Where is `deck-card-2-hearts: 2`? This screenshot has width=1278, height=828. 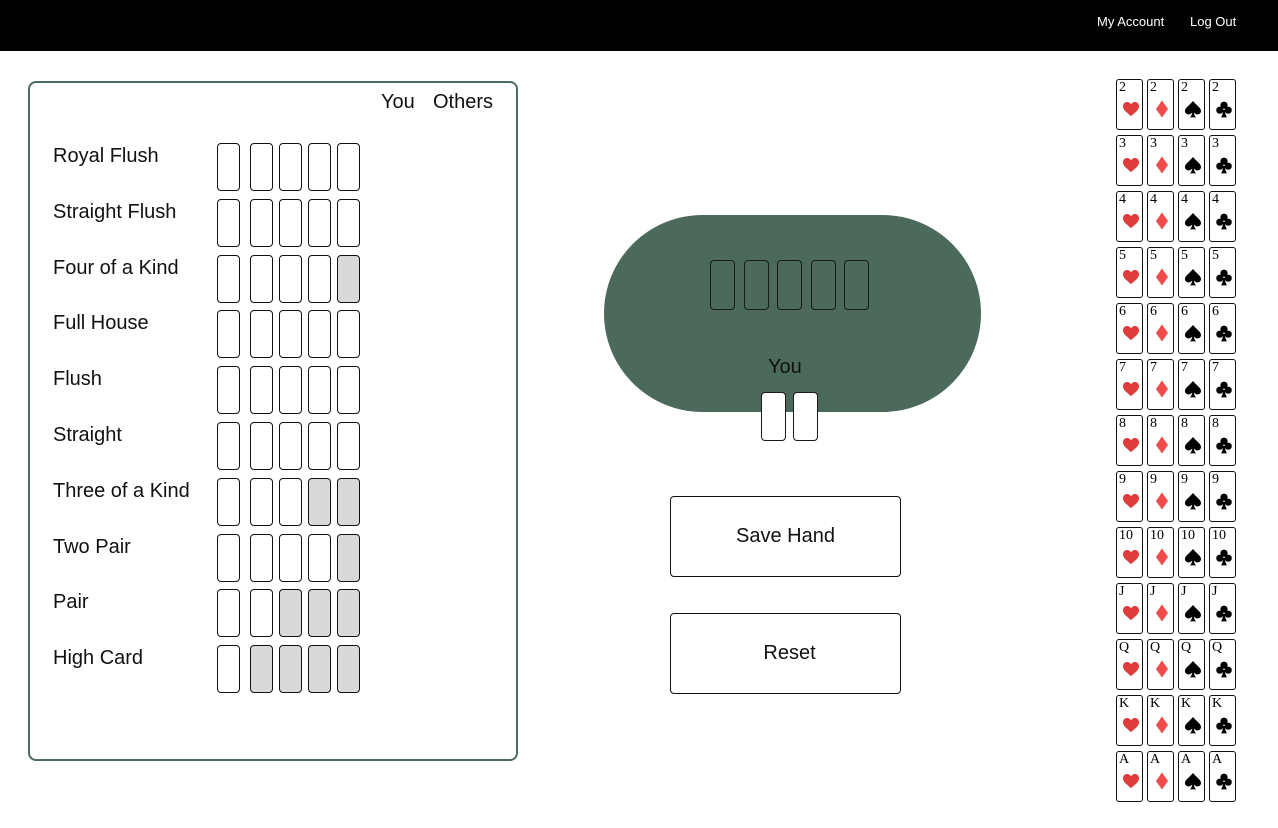 deck-card-2-hearts: 2 is located at coordinates (1129, 104).